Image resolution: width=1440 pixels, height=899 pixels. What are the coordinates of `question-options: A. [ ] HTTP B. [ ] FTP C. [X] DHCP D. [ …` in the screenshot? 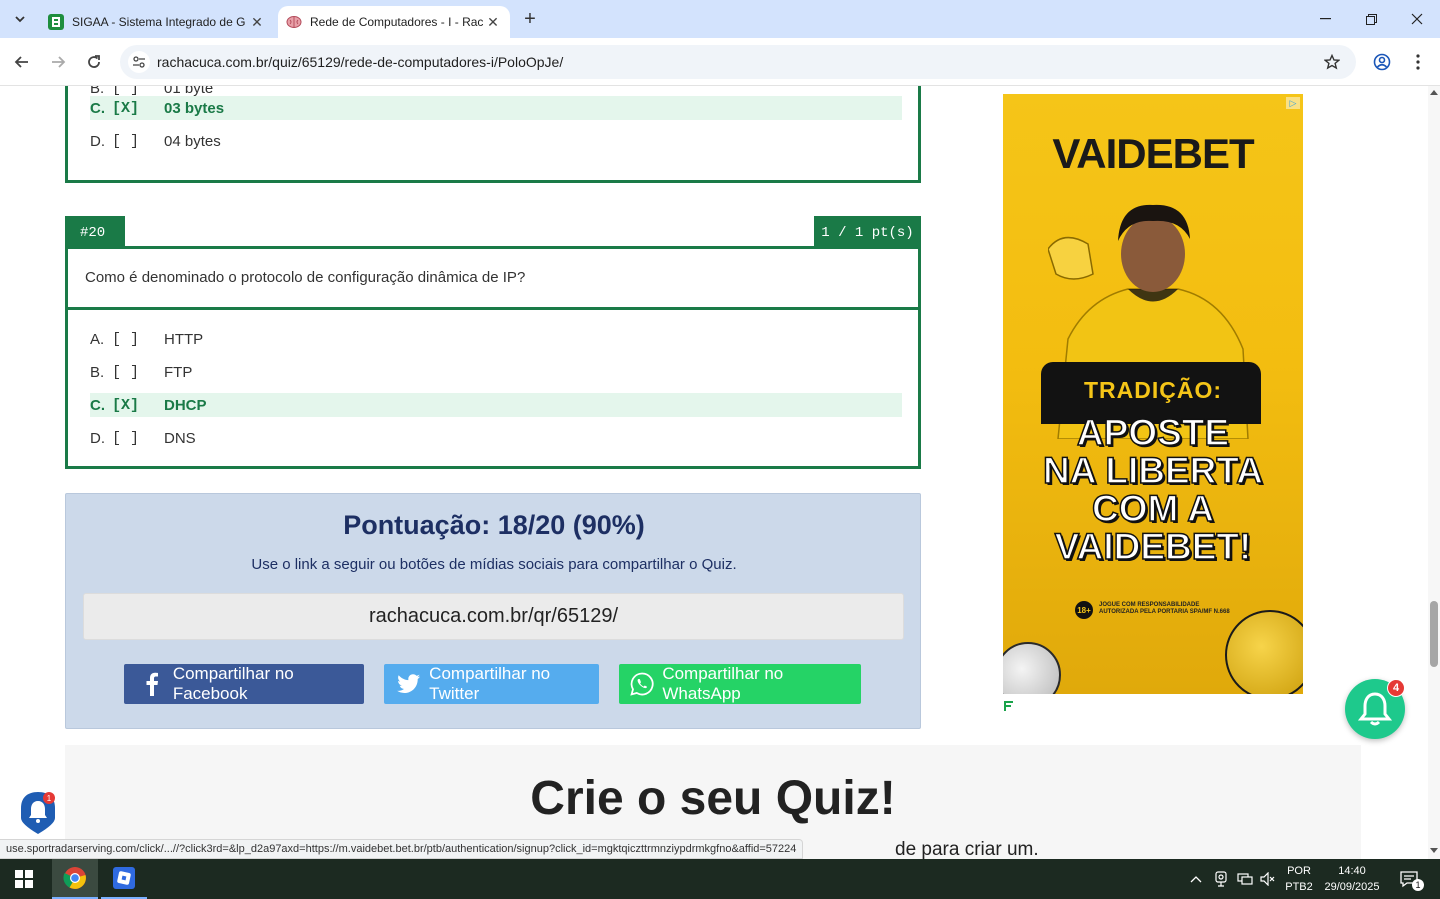 It's located at (493, 388).